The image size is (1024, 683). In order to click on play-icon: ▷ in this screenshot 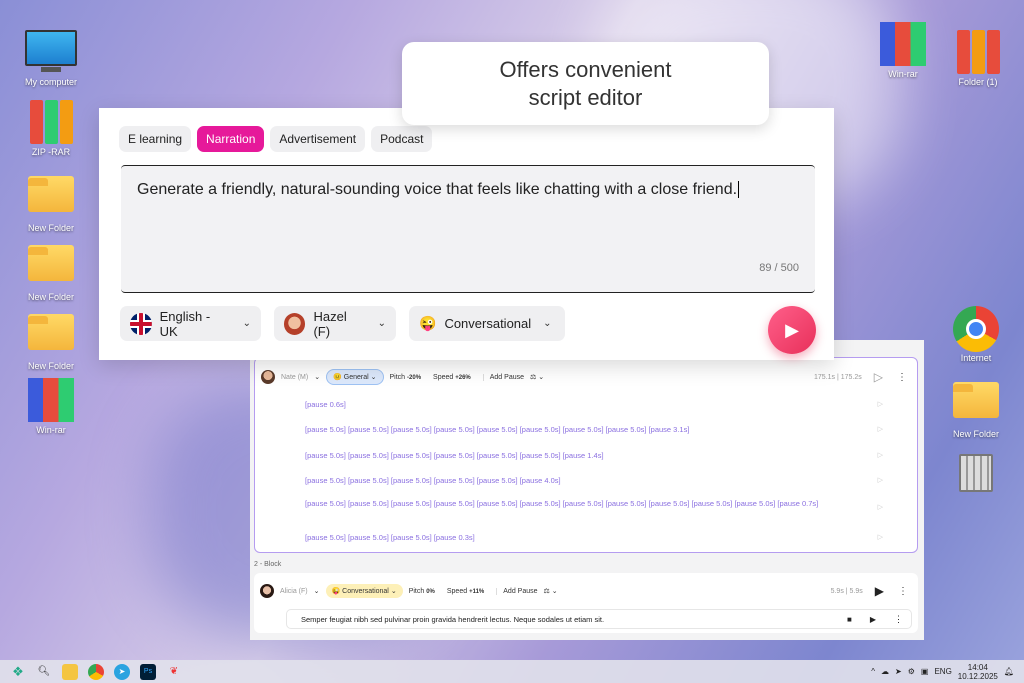, I will do `click(878, 377)`.